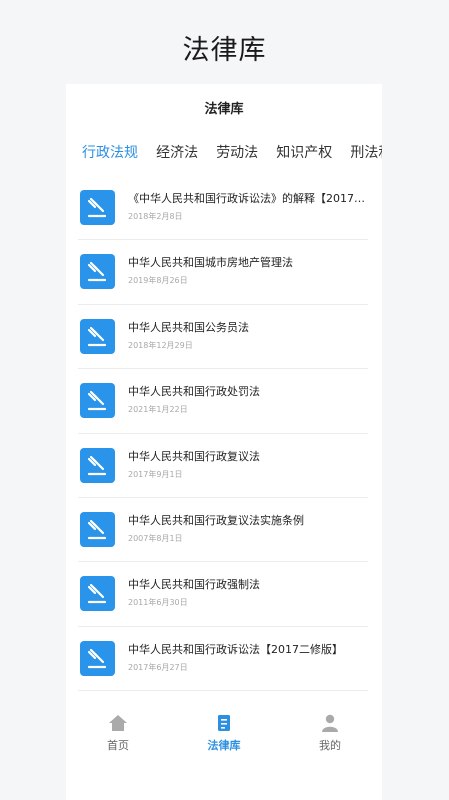 This screenshot has height=800, width=449. What do you see at coordinates (224, 723) in the screenshot?
I see `law-book-icon` at bounding box center [224, 723].